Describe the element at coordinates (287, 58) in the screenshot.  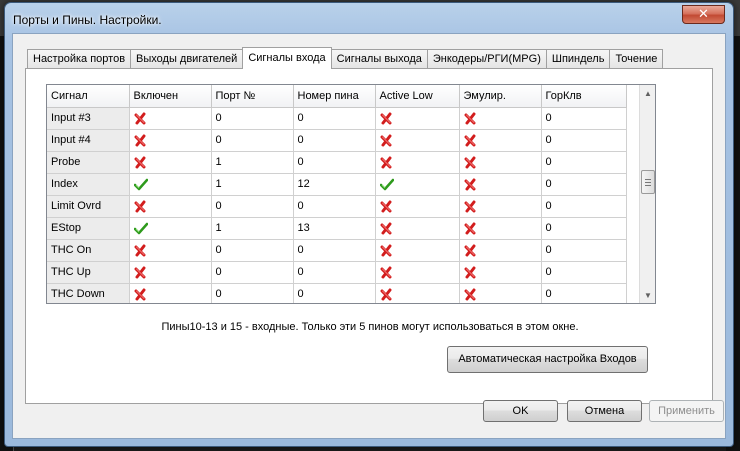
I see `tab-input-signals: Сигналы входа` at that location.